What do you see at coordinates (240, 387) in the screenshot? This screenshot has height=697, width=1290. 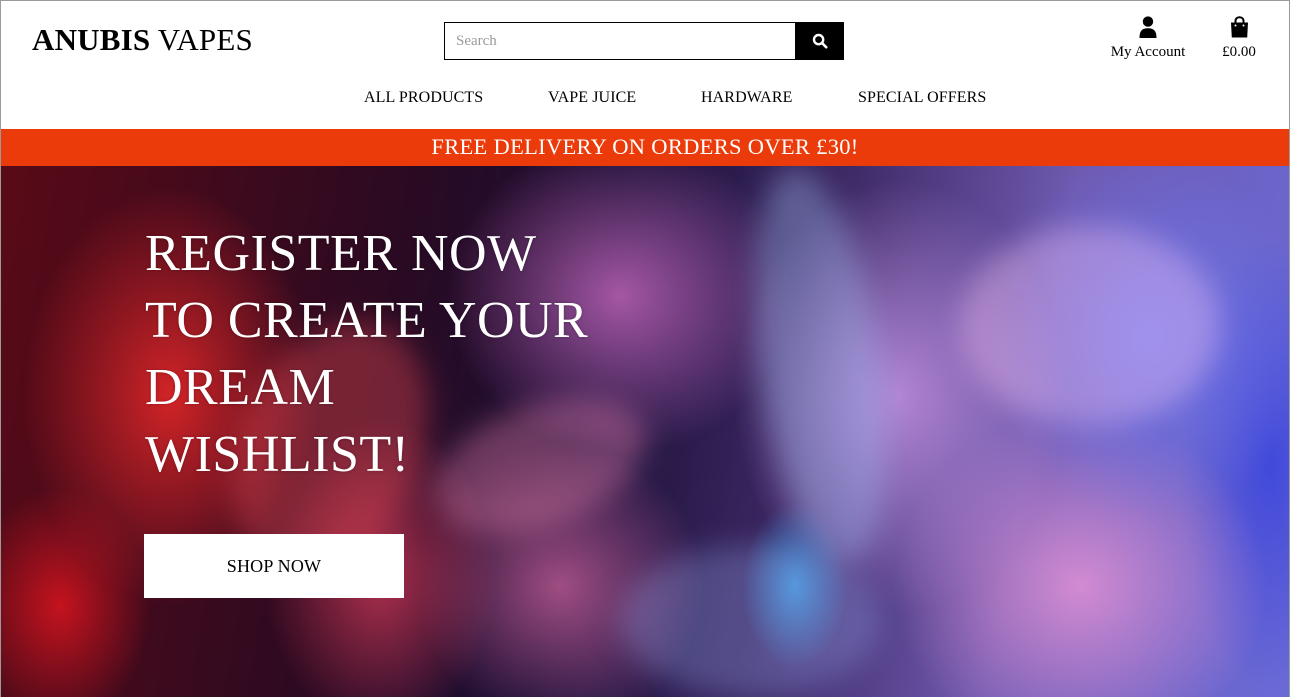 I see `hero-heading-line: DREAM` at bounding box center [240, 387].